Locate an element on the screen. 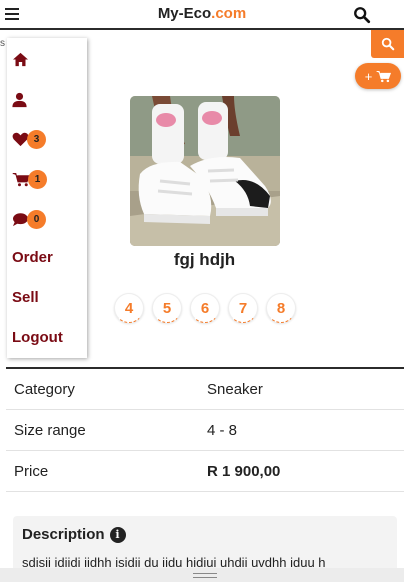 The image size is (404, 582). size-option: 8 is located at coordinates (281, 308).